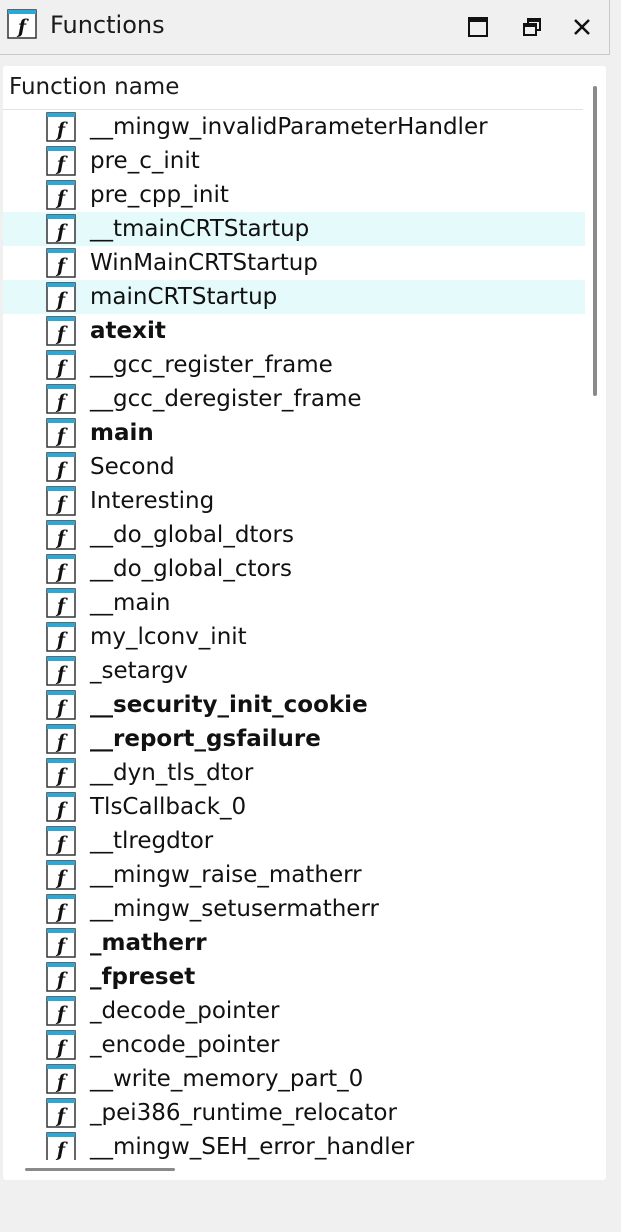 This screenshot has height=1232, width=621. I want to click on table-row: f _pei386_runtime_relocator, so click(294, 1113).